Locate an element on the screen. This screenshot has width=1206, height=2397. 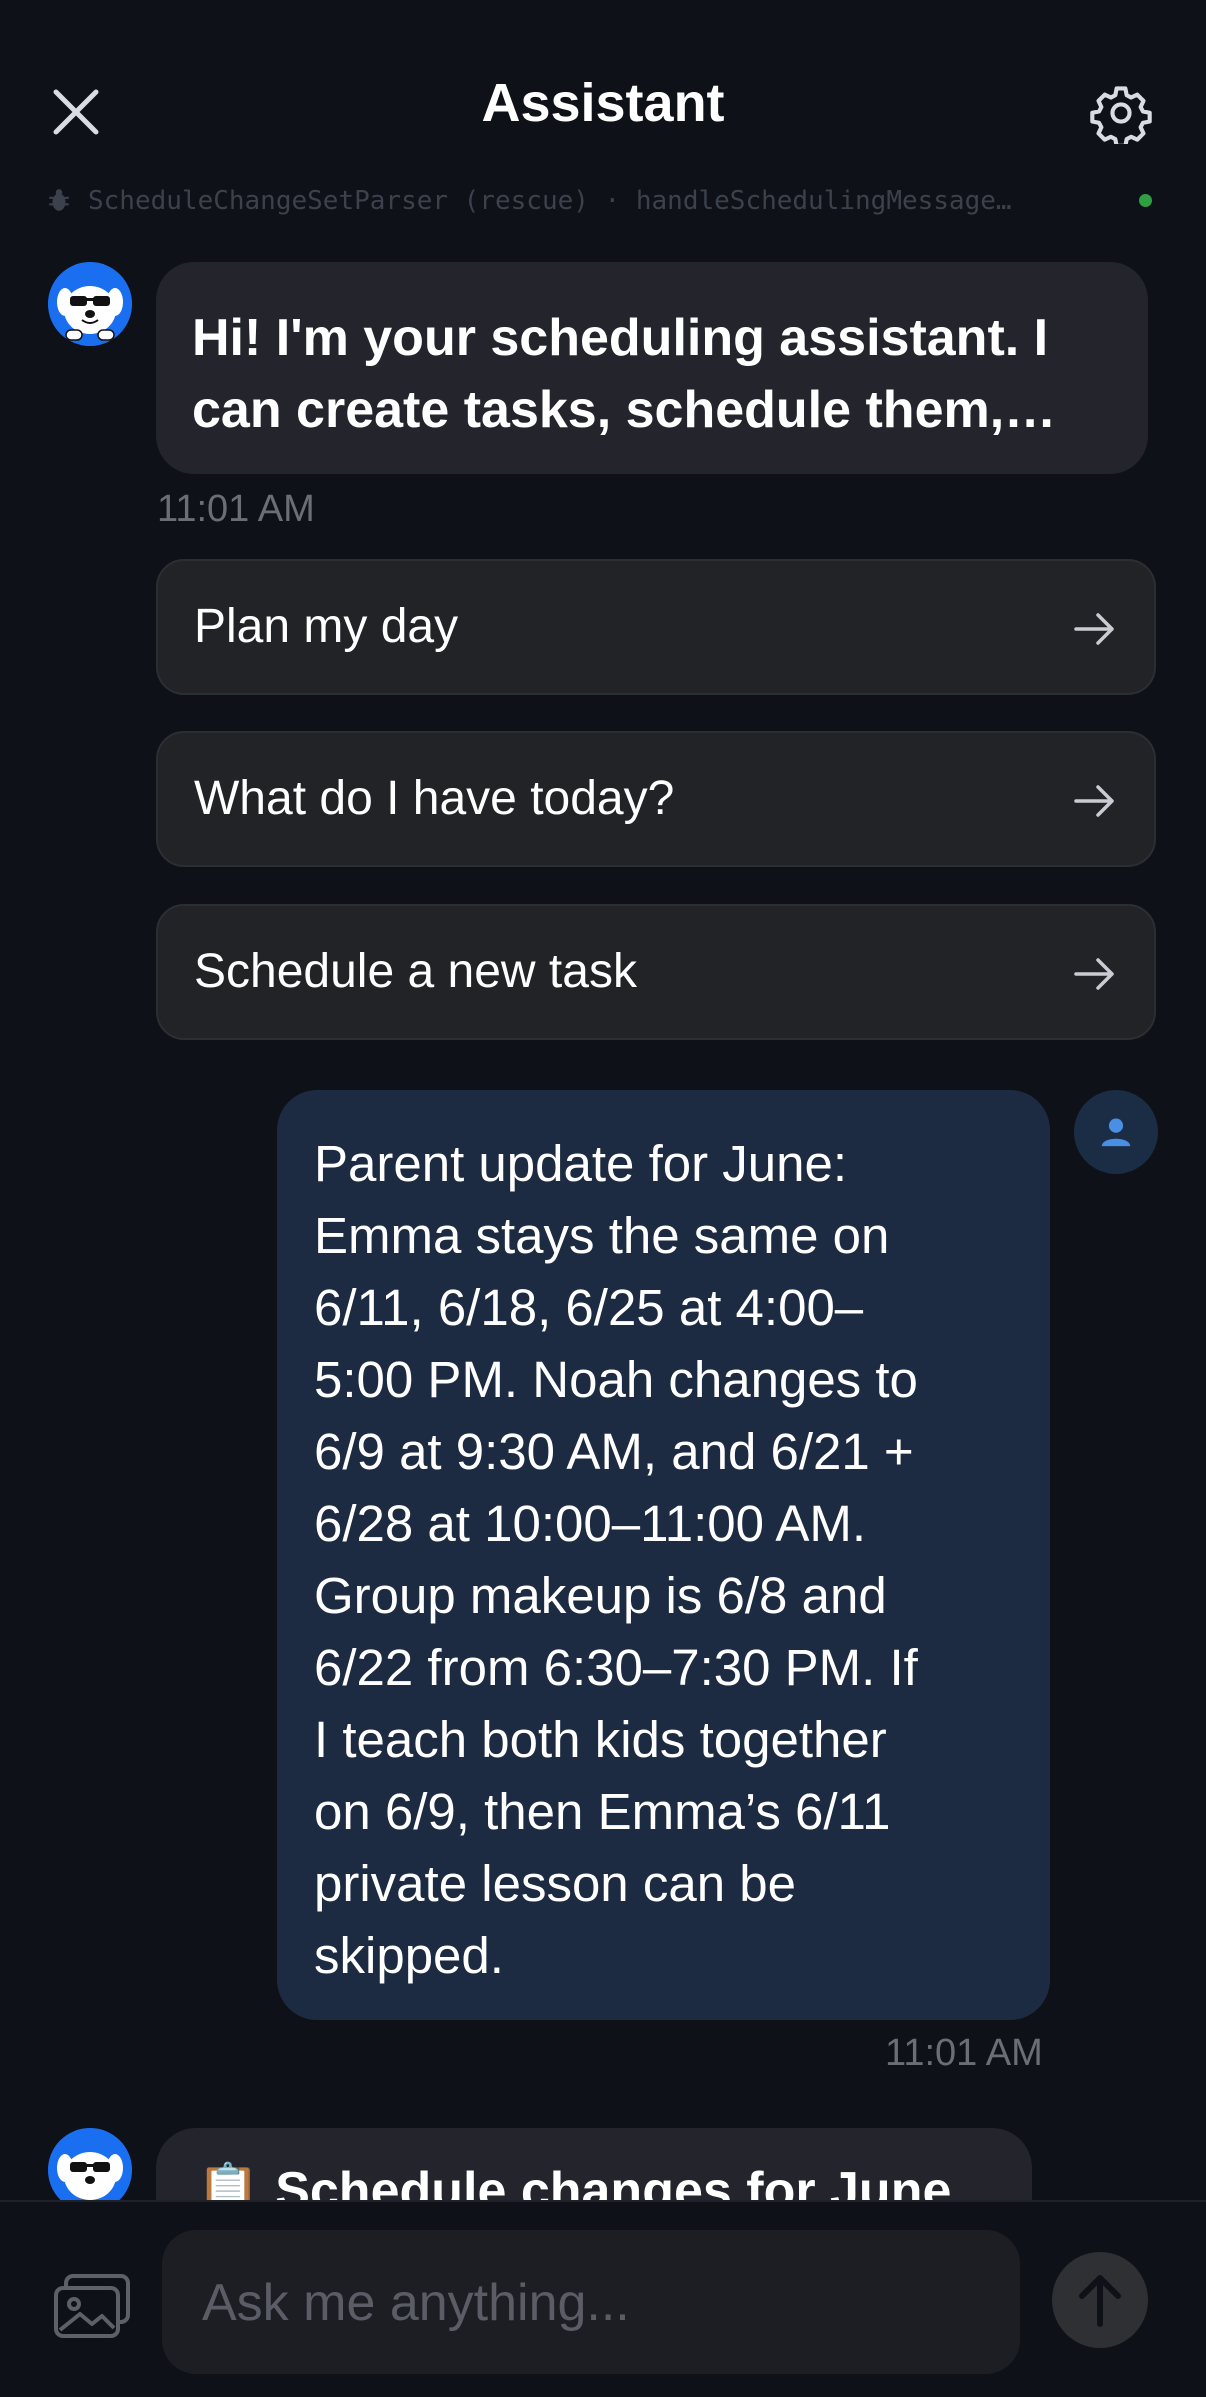
gear-icon is located at coordinates (1121, 115).